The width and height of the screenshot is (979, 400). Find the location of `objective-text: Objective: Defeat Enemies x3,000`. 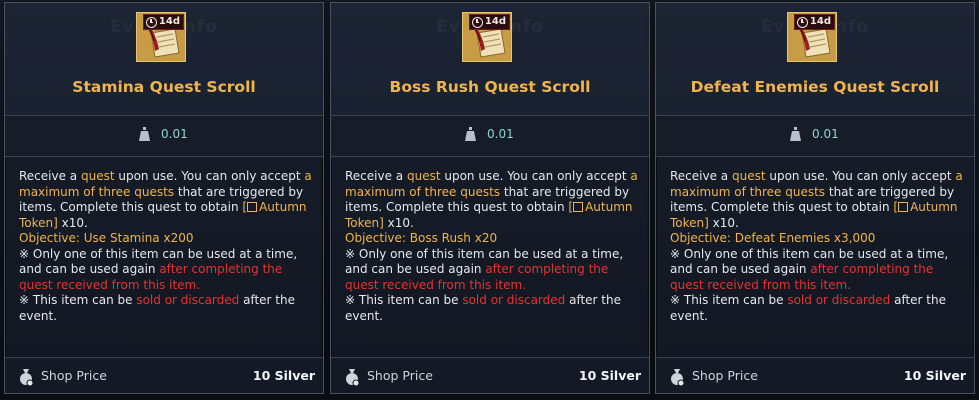

objective-text: Objective: Defeat Enemies x3,000 is located at coordinates (773, 238).